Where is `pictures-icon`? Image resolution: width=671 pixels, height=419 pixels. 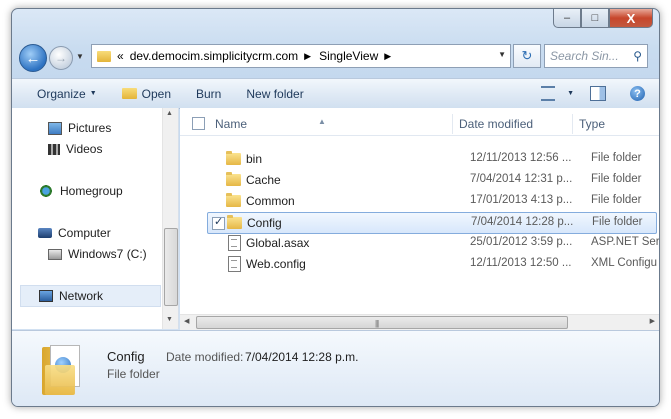 pictures-icon is located at coordinates (55, 128).